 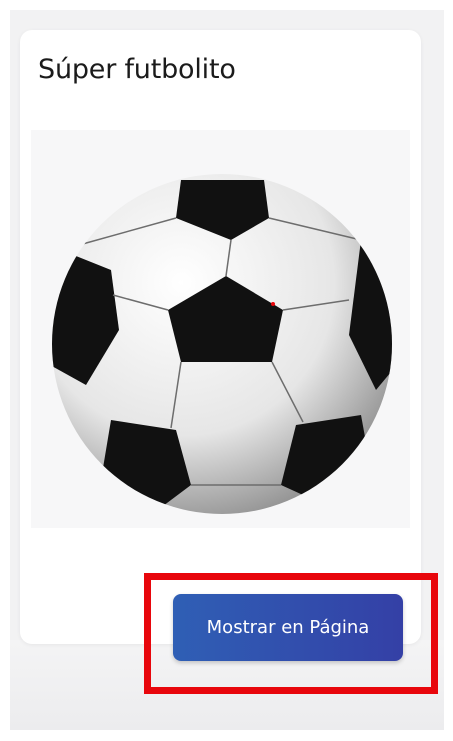 What do you see at coordinates (288, 627) in the screenshot?
I see `show-on-page-button: Mostrar en Página` at bounding box center [288, 627].